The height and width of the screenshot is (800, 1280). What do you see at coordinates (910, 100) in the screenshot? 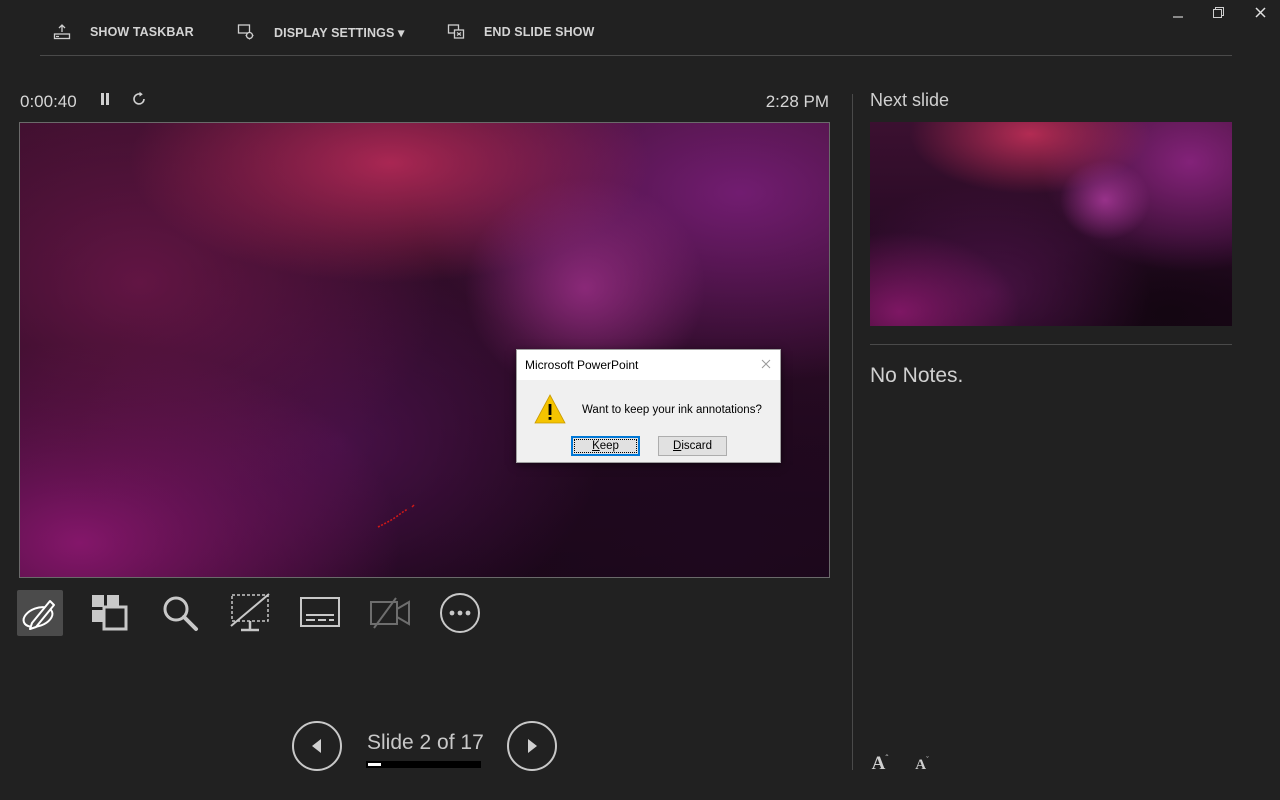
I see `next-slide-label: Next slide` at bounding box center [910, 100].